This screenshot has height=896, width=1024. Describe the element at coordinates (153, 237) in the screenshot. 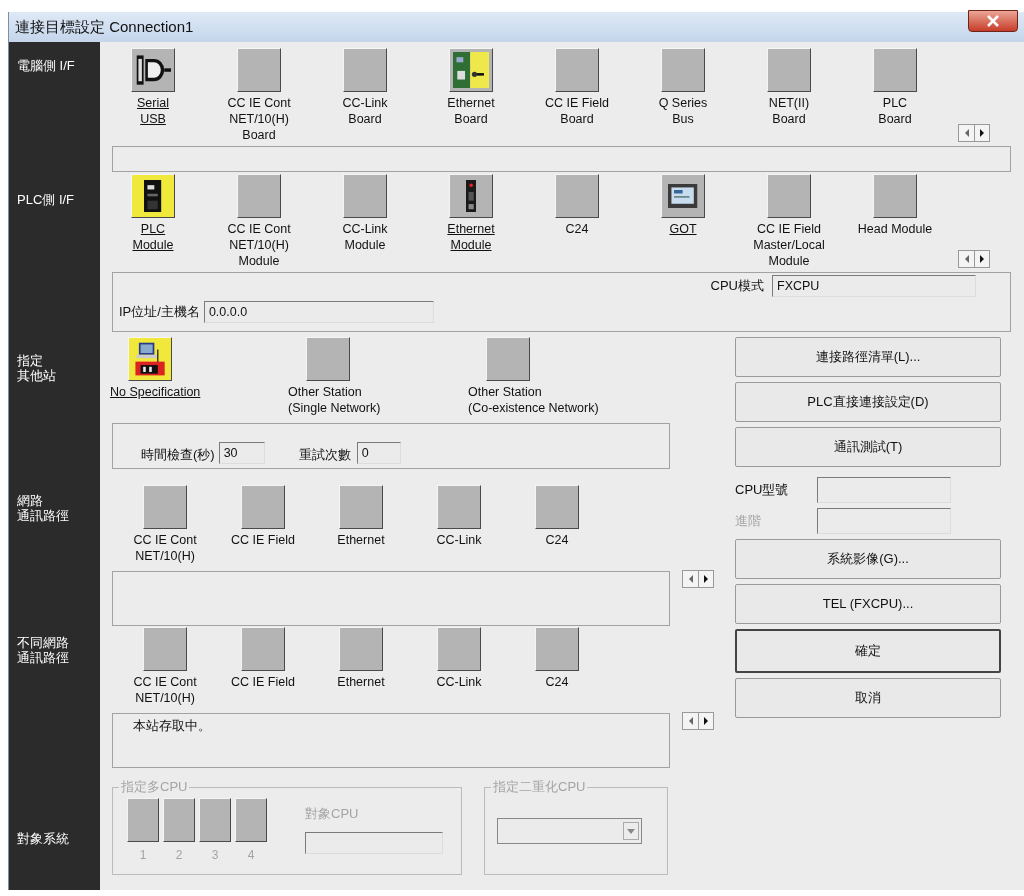

I see `interface-label: PLC Module` at that location.